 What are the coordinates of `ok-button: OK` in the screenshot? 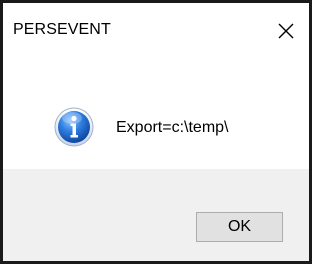 It's located at (239, 227).